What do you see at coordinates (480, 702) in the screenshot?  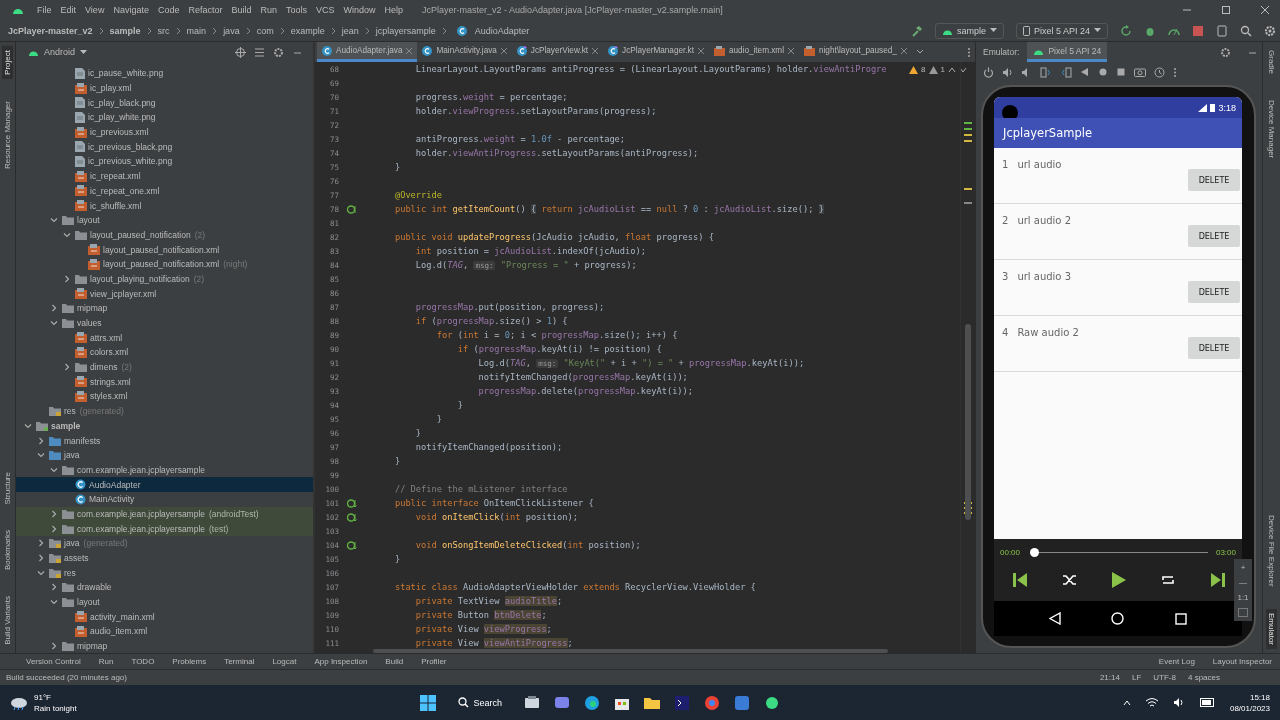 I see `search-button: Search` at bounding box center [480, 702].